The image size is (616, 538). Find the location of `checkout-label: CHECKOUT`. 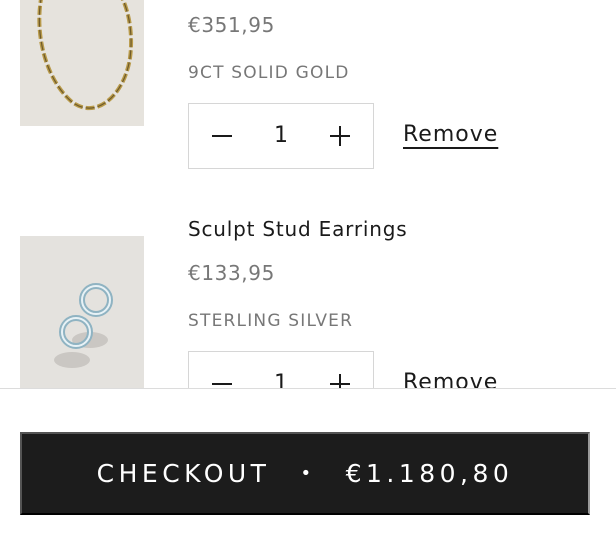

checkout-label: CHECKOUT is located at coordinates (183, 473).